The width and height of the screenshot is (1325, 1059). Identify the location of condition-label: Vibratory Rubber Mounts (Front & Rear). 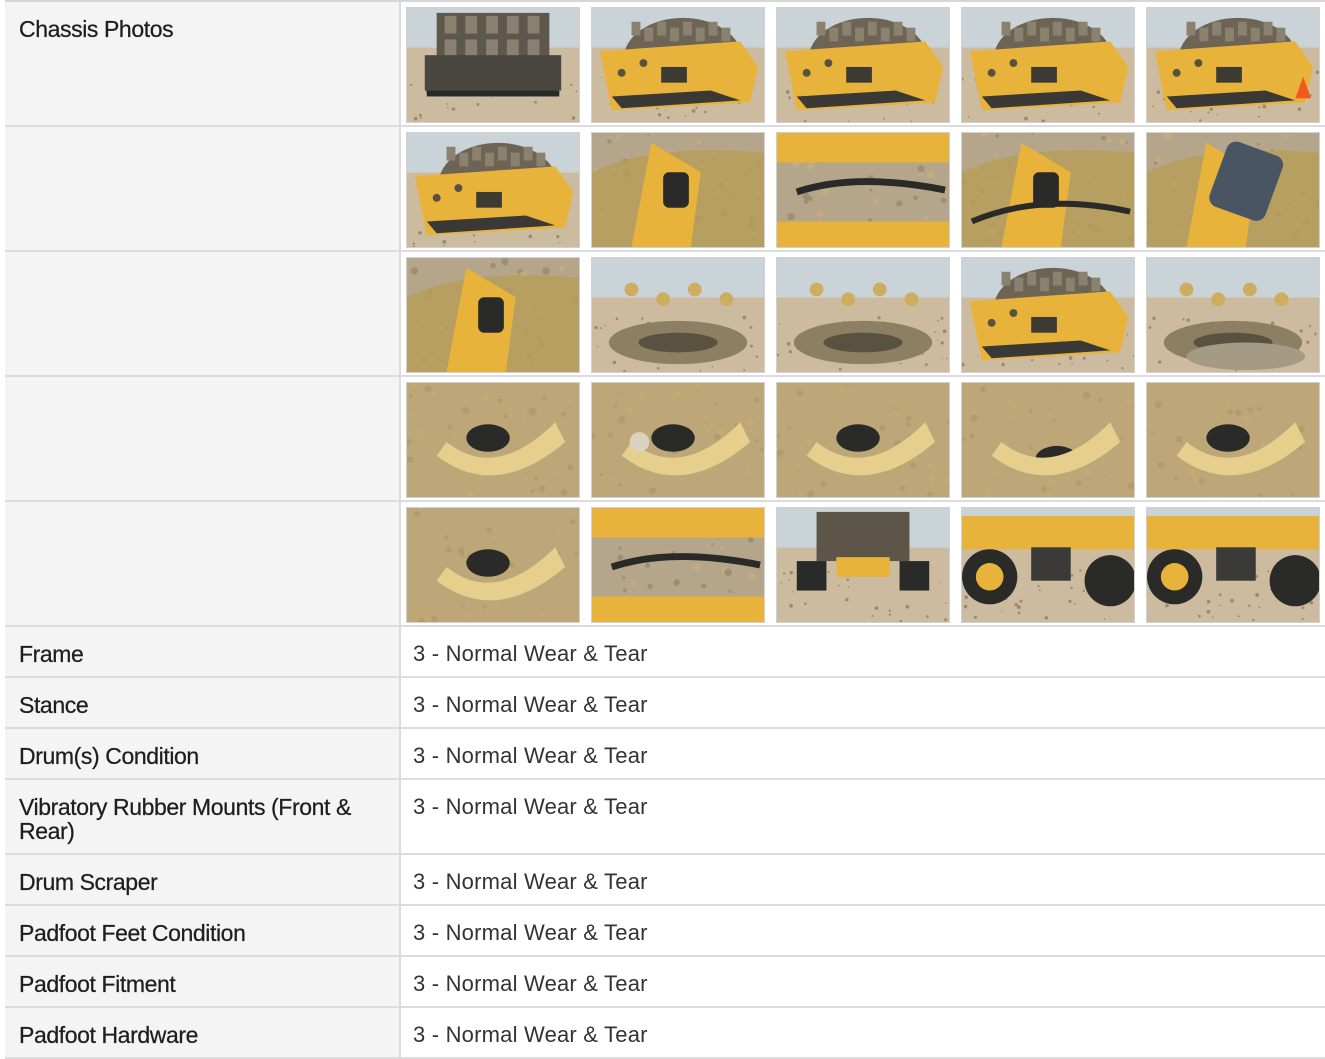
(203, 816).